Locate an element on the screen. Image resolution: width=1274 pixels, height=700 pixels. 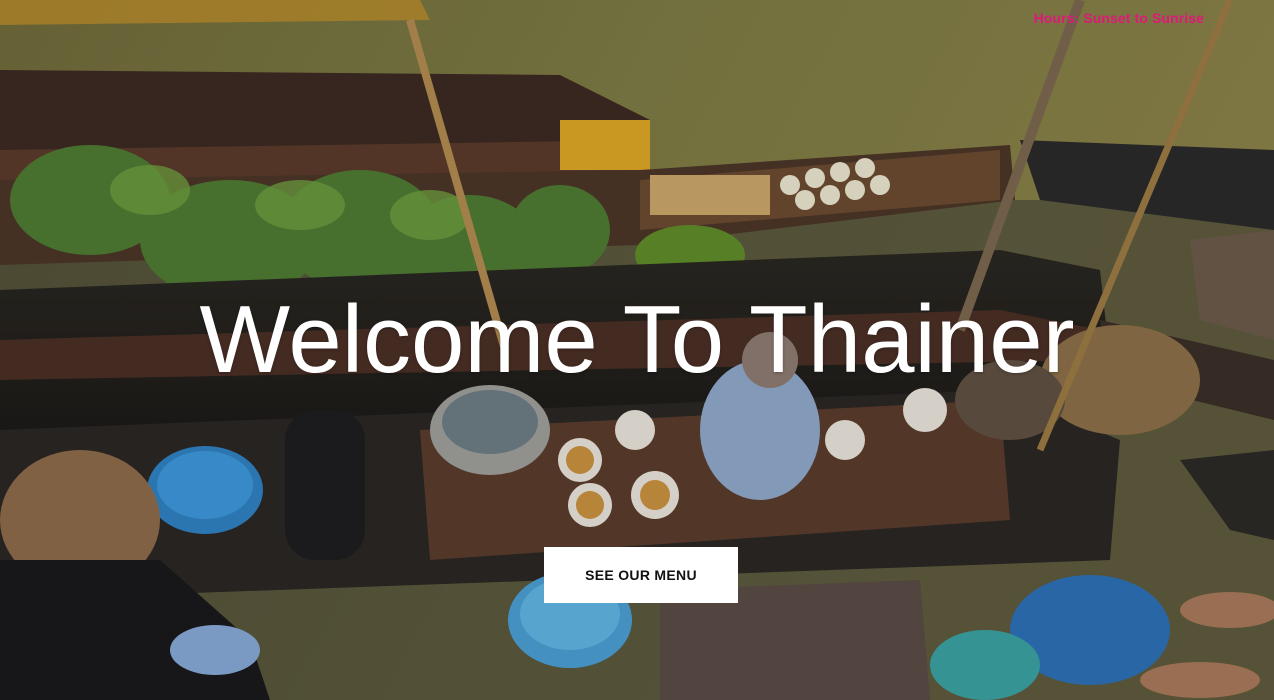
see-our-menu-button: SEE OUR MENU is located at coordinates (641, 575).